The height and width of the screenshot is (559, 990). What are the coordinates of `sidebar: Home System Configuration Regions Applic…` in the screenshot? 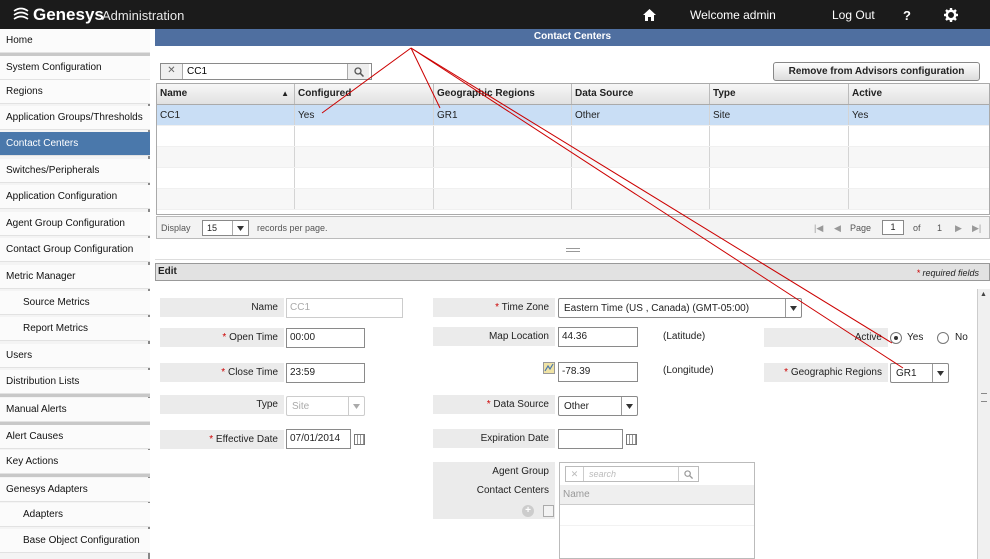 It's located at (75, 294).